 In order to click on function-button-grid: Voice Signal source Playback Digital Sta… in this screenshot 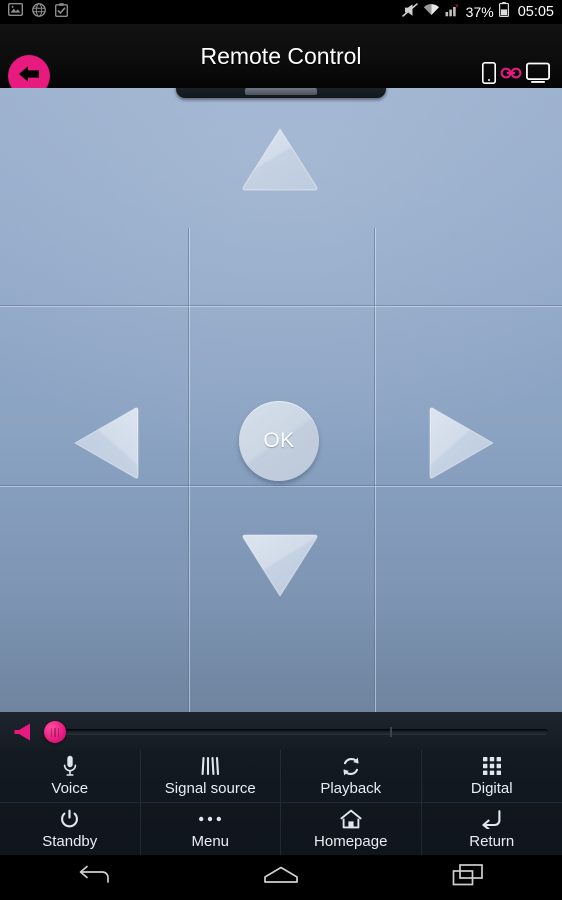, I will do `click(281, 802)`.